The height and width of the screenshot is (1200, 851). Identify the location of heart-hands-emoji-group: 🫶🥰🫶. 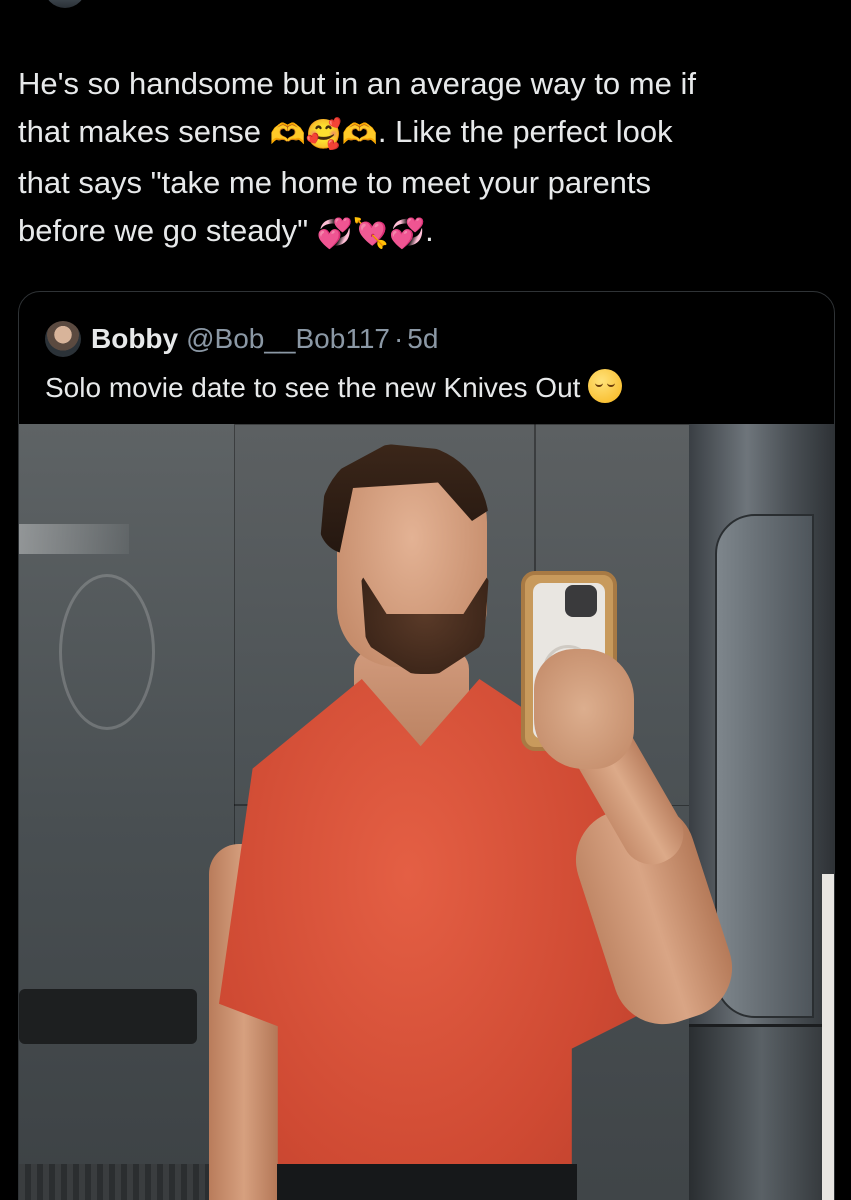
(323, 135).